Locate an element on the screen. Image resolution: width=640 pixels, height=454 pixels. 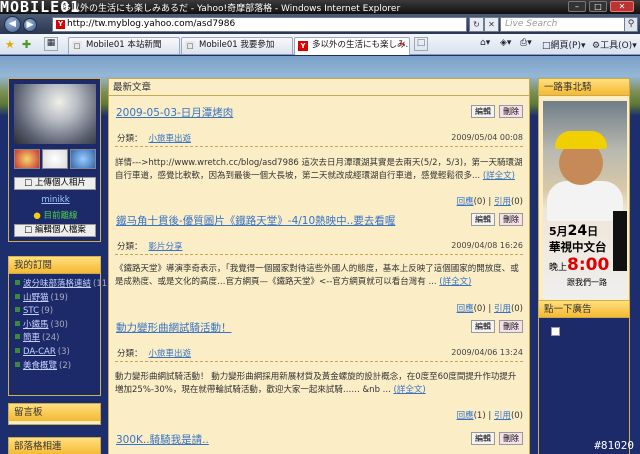
post-date: 2009/04/08 16:26 is located at coordinates (487, 245).